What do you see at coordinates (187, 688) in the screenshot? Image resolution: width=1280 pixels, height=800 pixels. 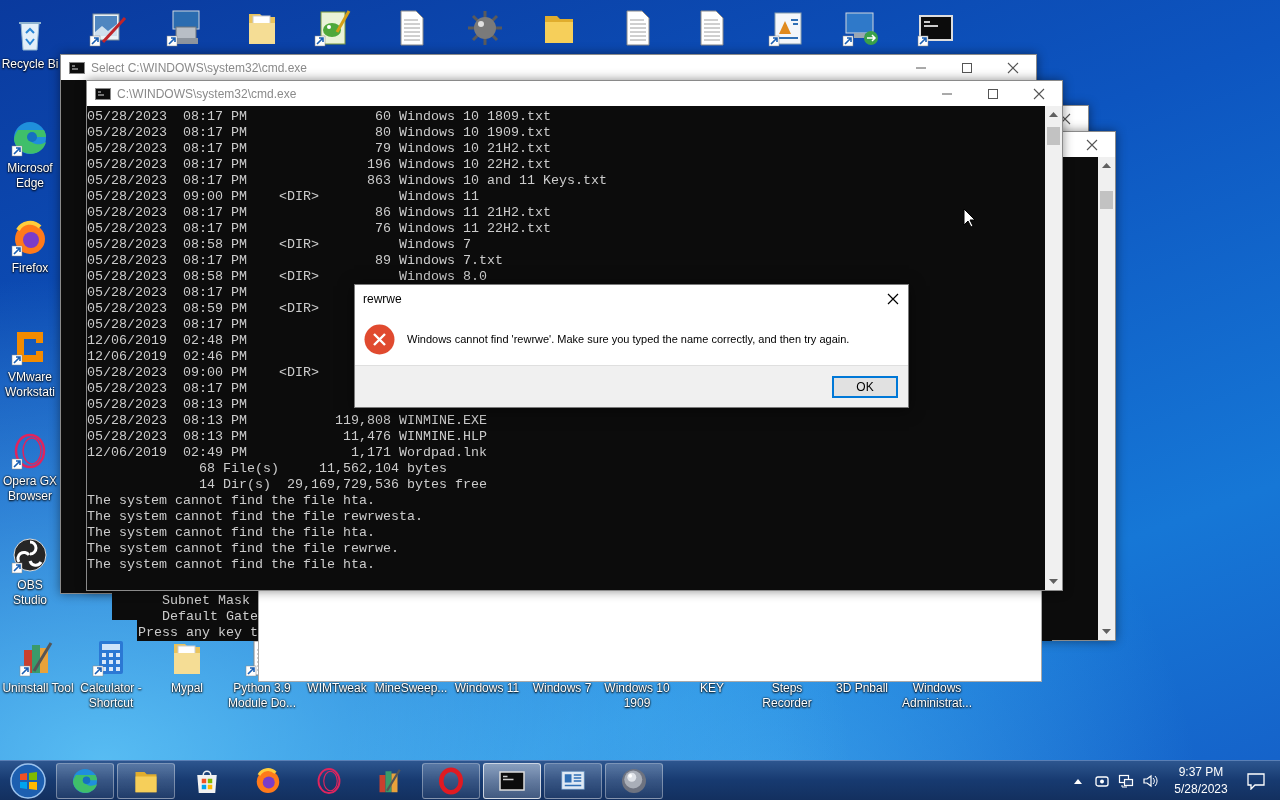 I see `icon-label: Mypal` at bounding box center [187, 688].